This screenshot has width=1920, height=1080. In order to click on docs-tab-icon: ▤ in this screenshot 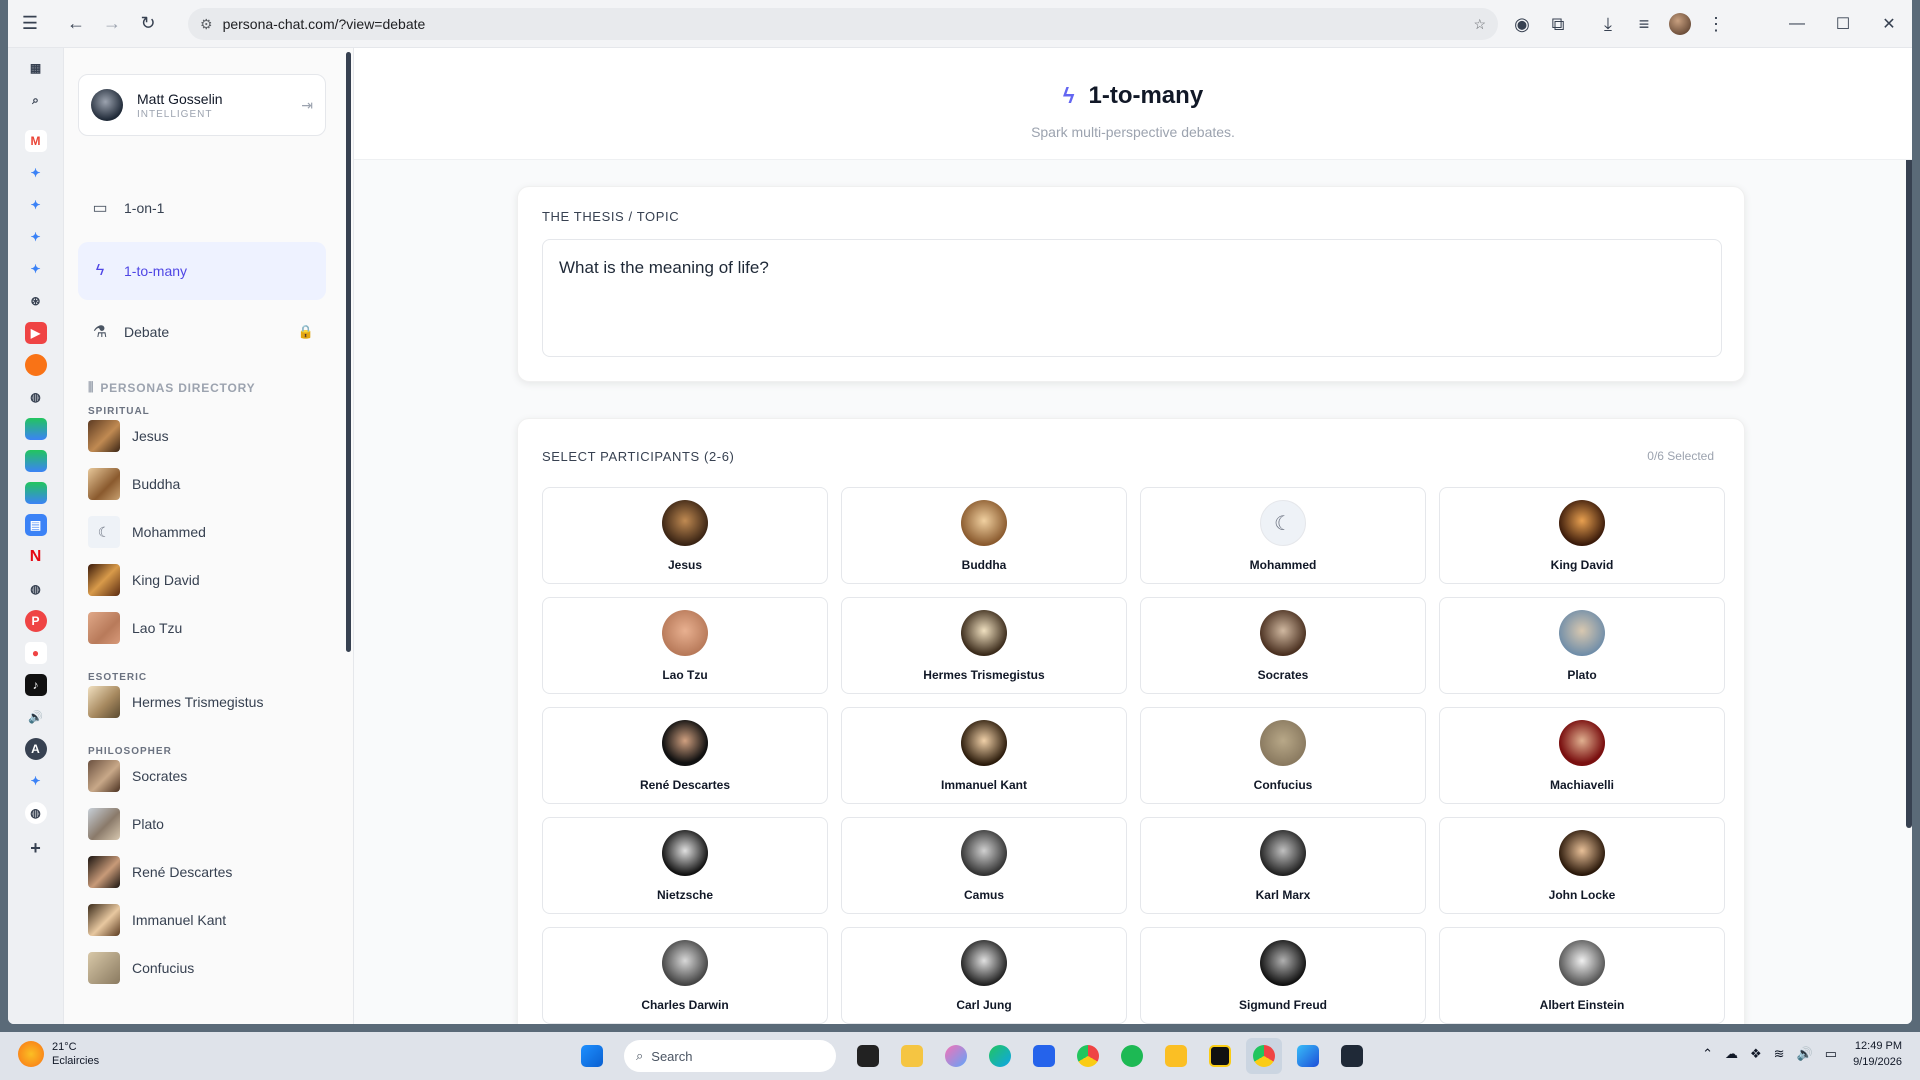, I will do `click(35, 525)`.